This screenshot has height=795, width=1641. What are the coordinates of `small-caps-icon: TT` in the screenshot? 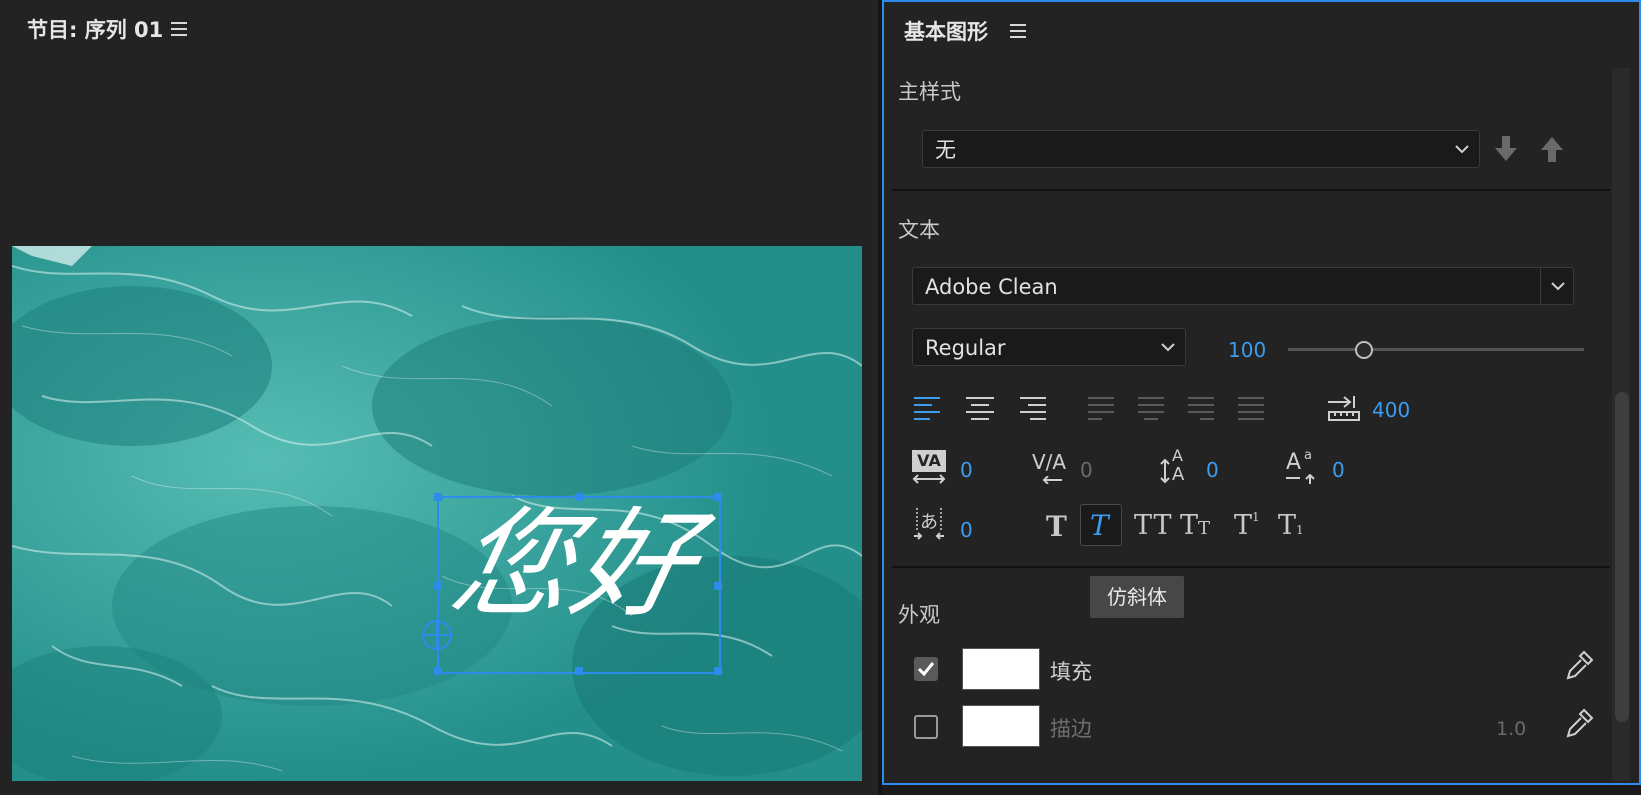 It's located at (1195, 525).